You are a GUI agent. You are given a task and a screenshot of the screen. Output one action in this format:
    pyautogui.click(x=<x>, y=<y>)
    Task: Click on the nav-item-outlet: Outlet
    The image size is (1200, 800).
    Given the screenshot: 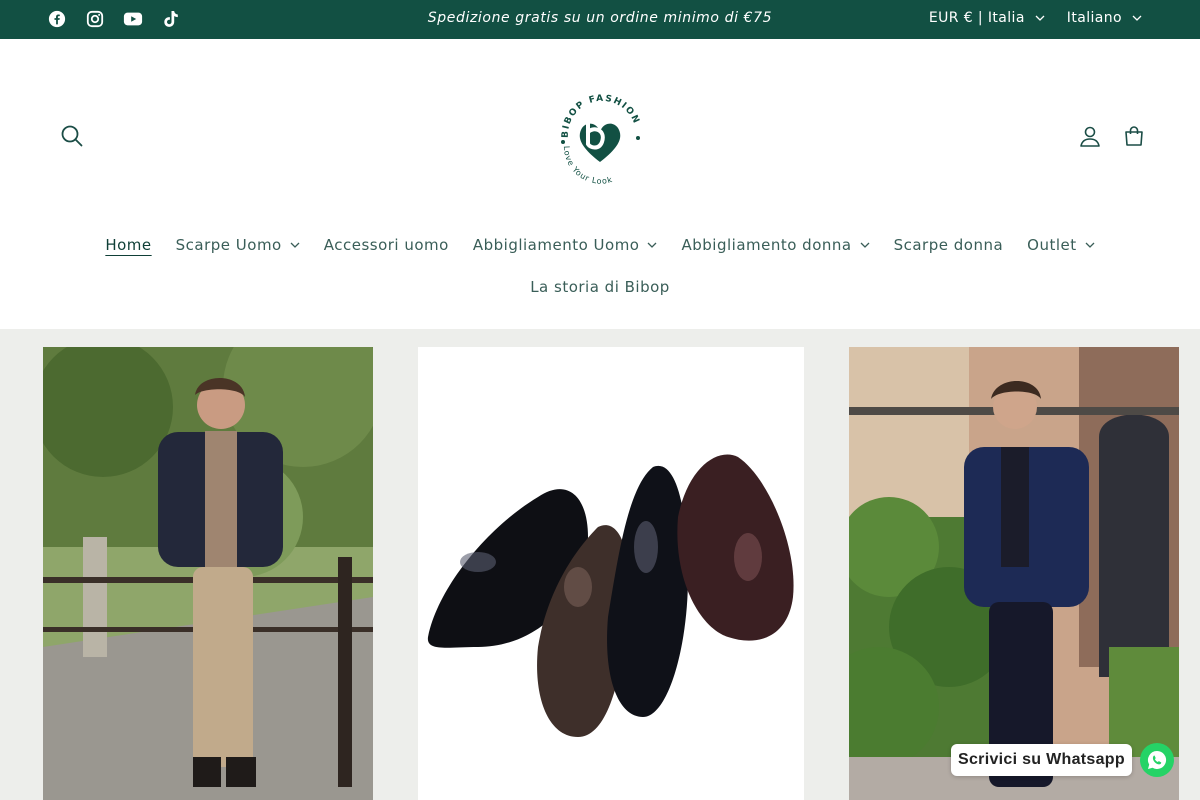 What is the action you would take?
    pyautogui.click(x=1060, y=245)
    